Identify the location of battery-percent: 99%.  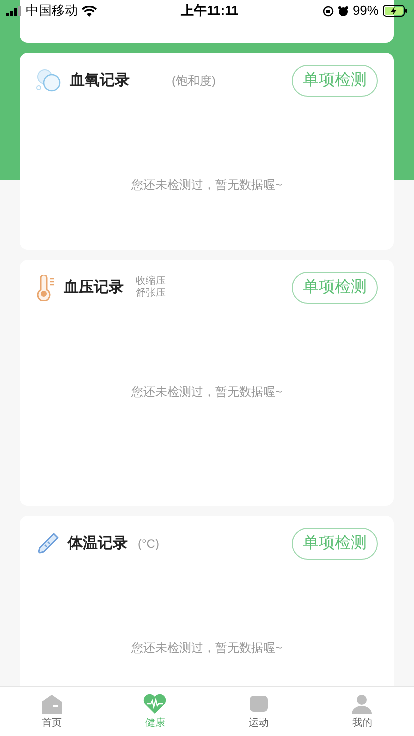
(365, 11).